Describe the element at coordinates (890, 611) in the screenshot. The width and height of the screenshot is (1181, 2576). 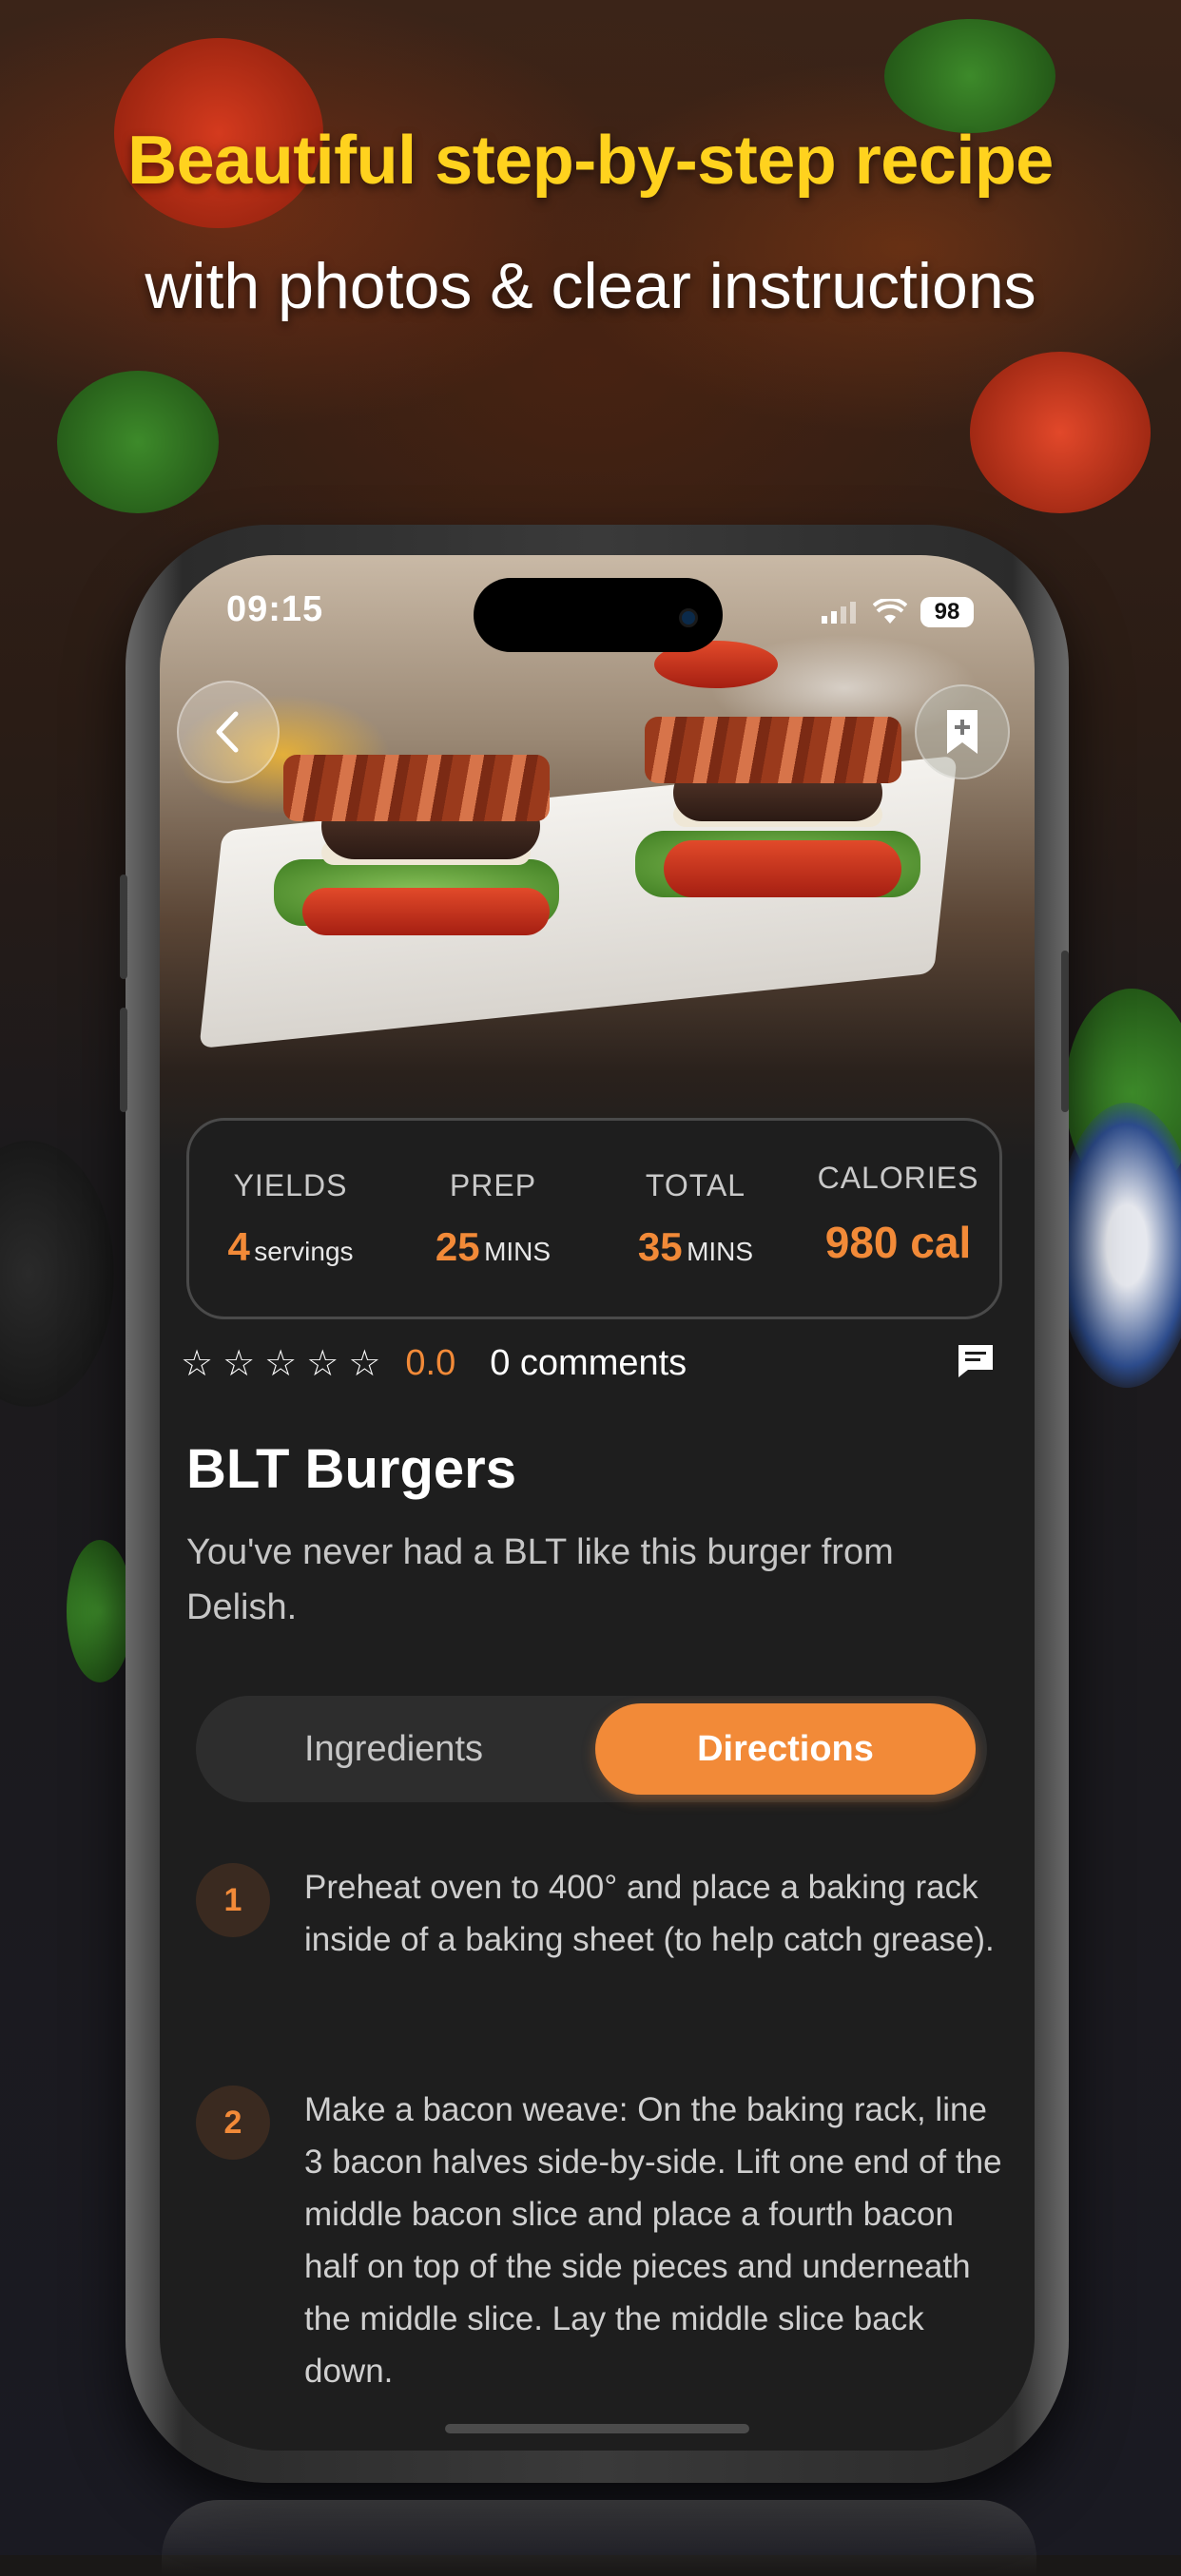
I see `wifi-icon` at that location.